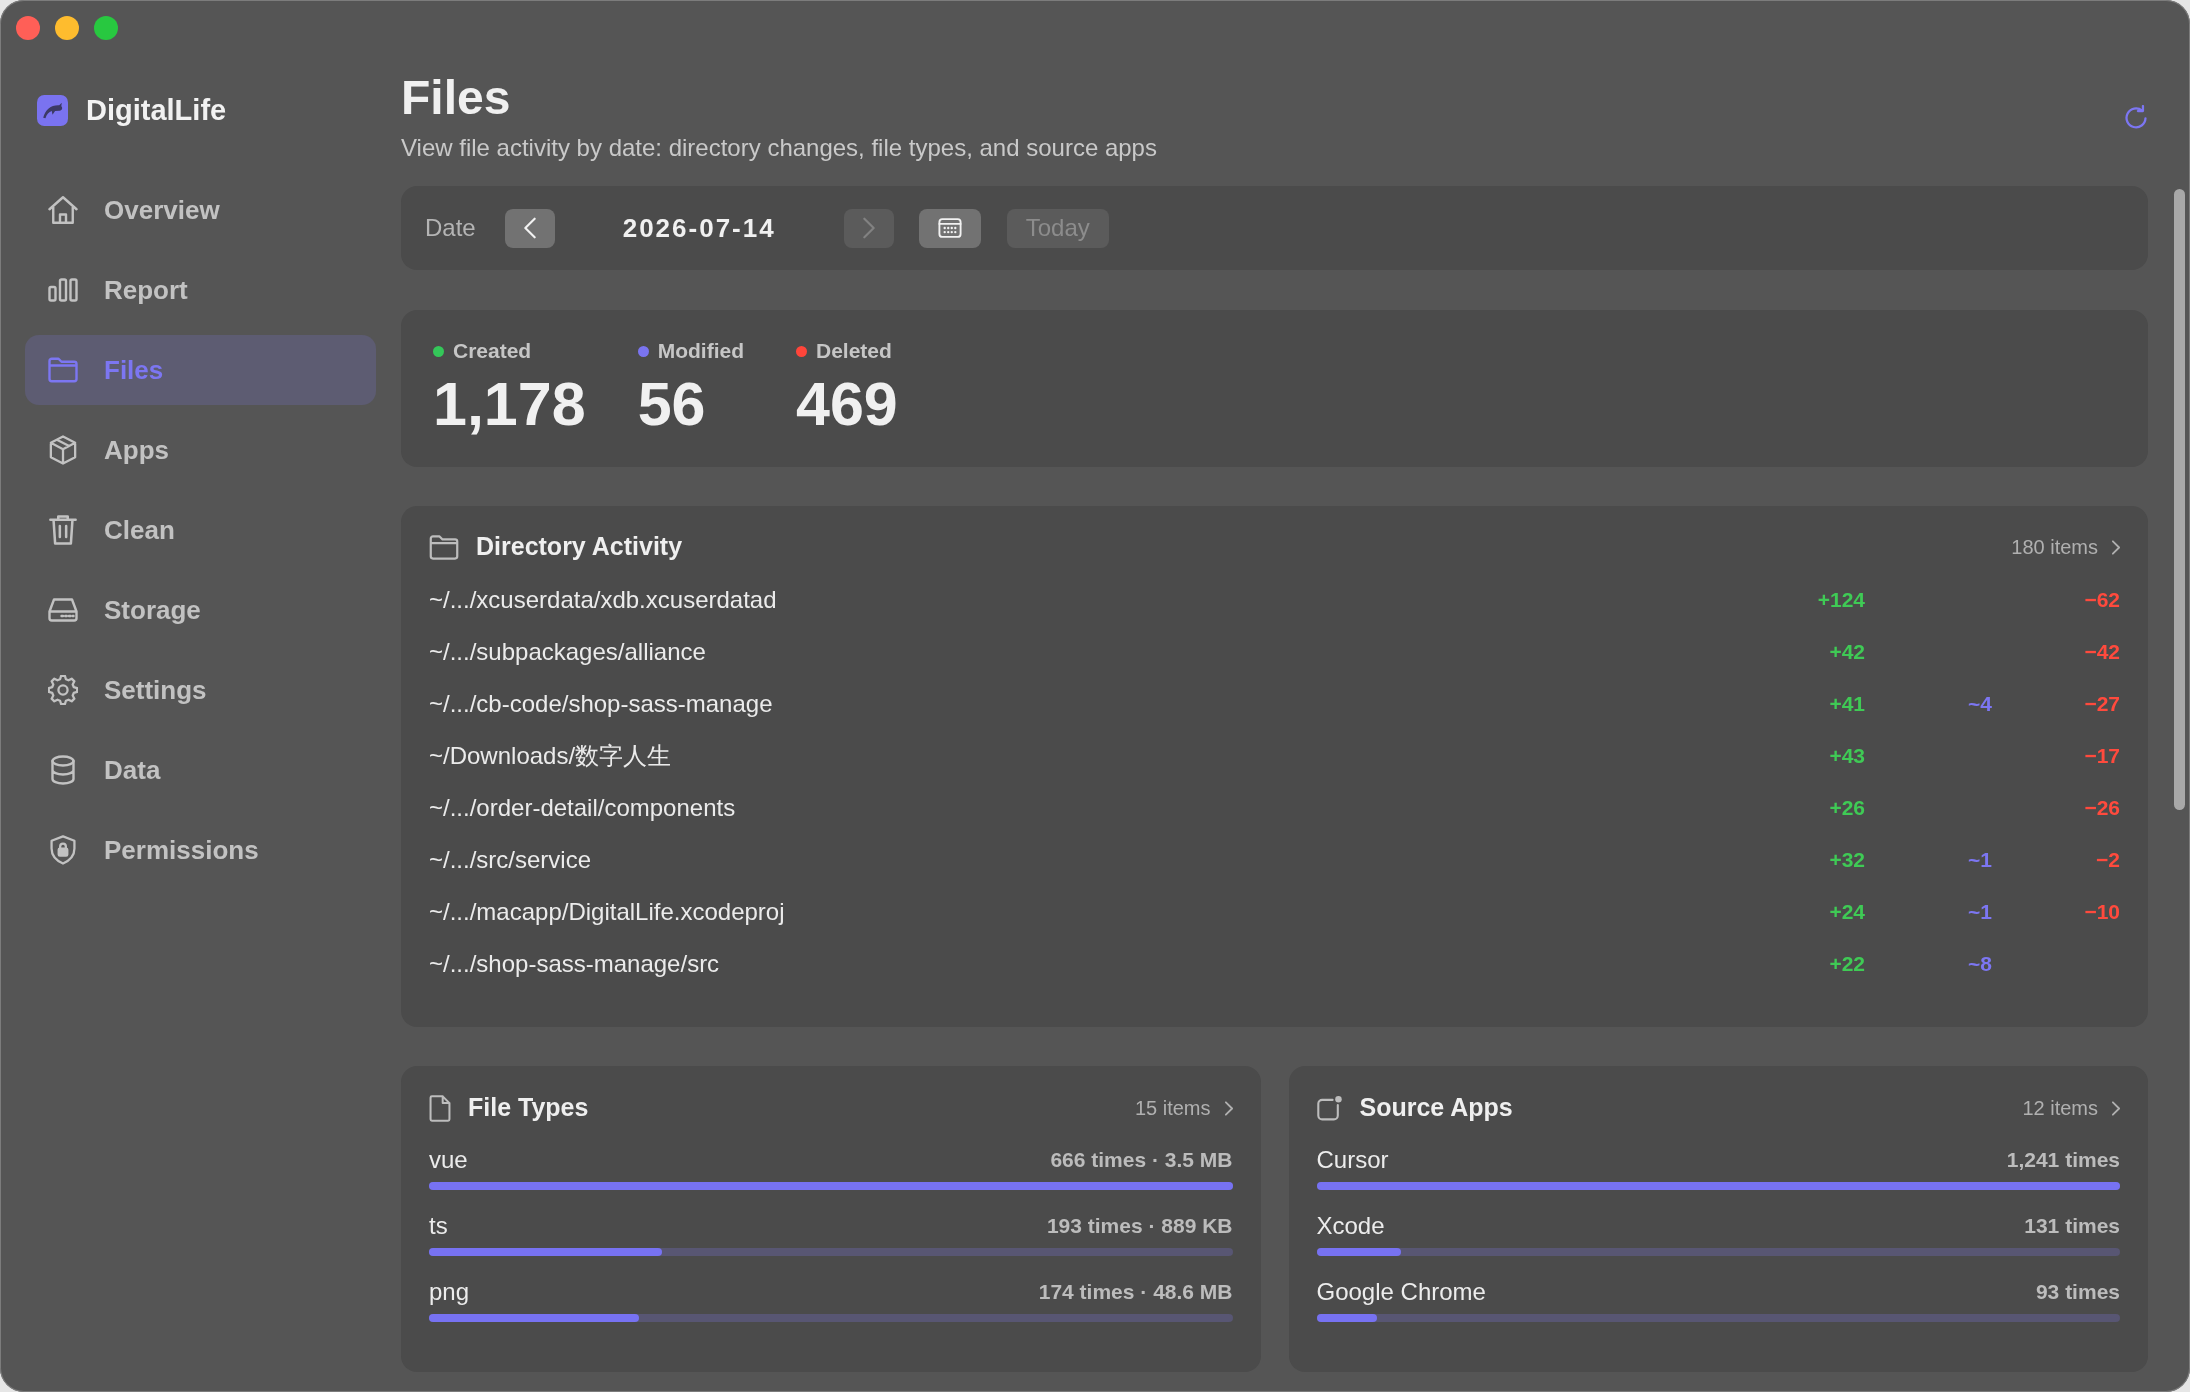  What do you see at coordinates (2077, 1292) in the screenshot?
I see `item-stats: 93 times` at bounding box center [2077, 1292].